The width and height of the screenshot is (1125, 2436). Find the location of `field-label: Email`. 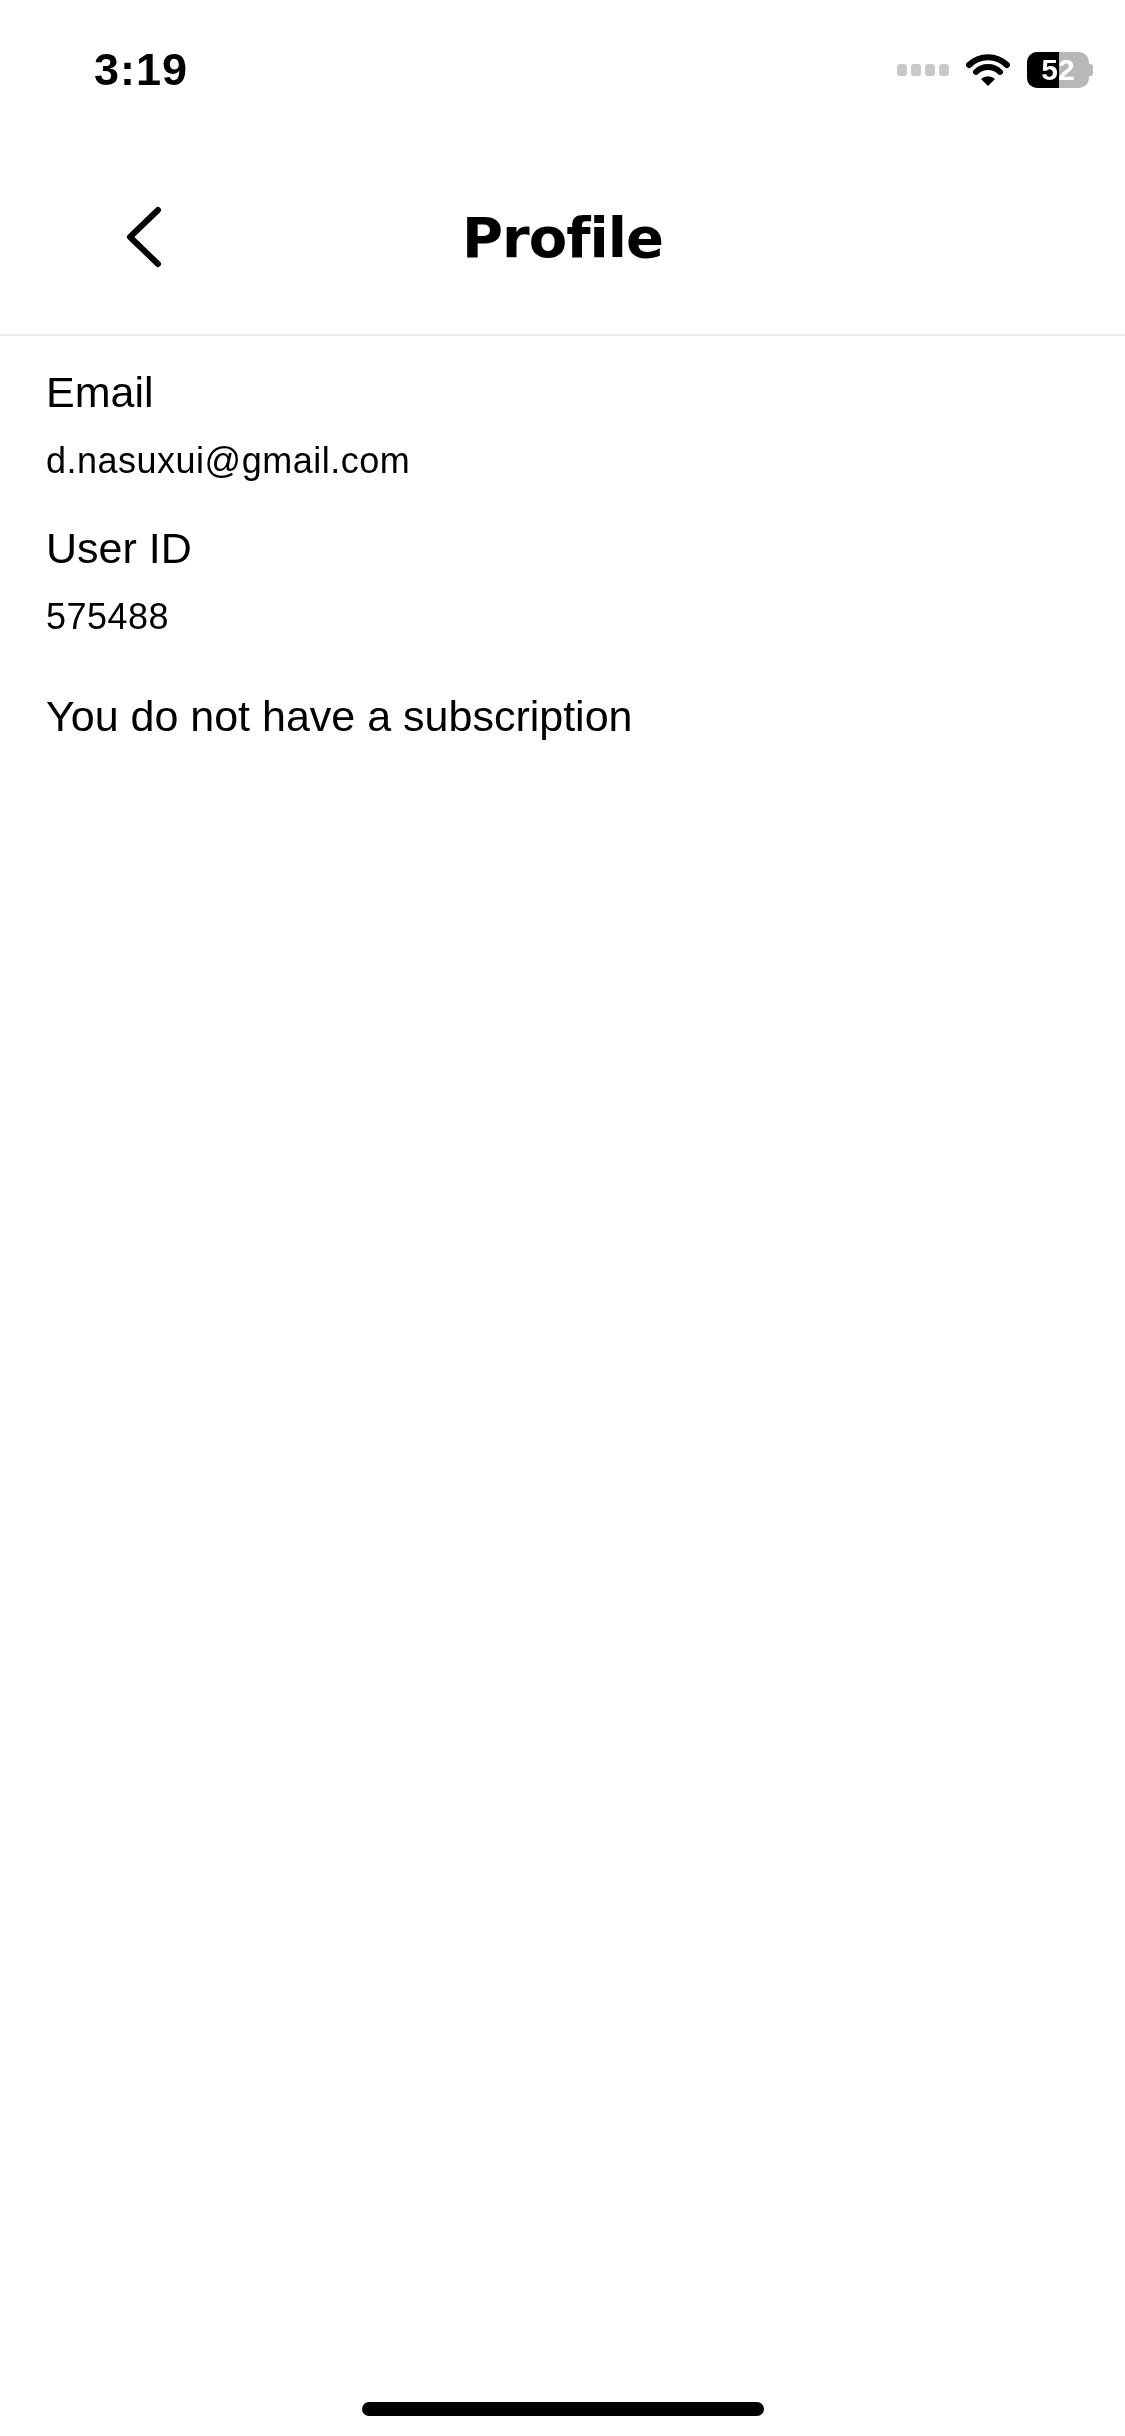

field-label: Email is located at coordinates (100, 392).